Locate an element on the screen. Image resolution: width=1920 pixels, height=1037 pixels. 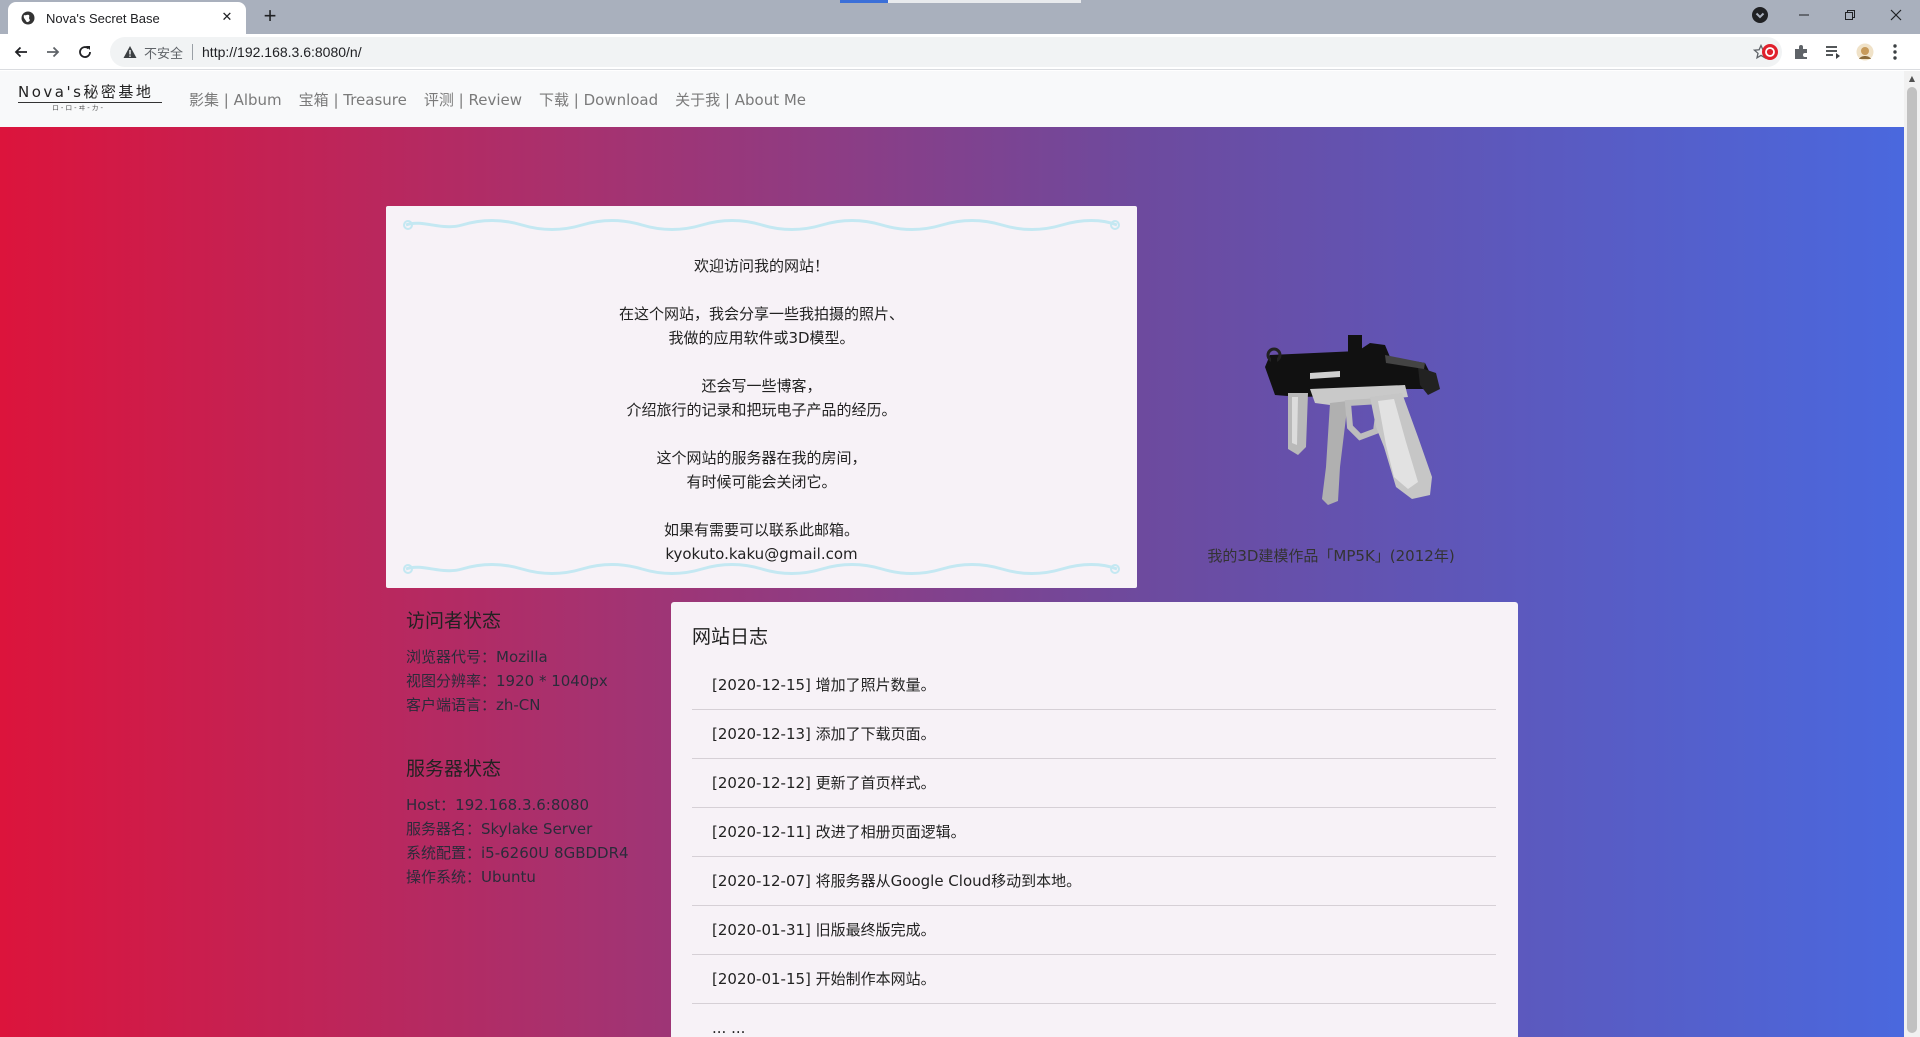
visitor-resolution: 视图分辨率：1920 * 1040px is located at coordinates (507, 681).